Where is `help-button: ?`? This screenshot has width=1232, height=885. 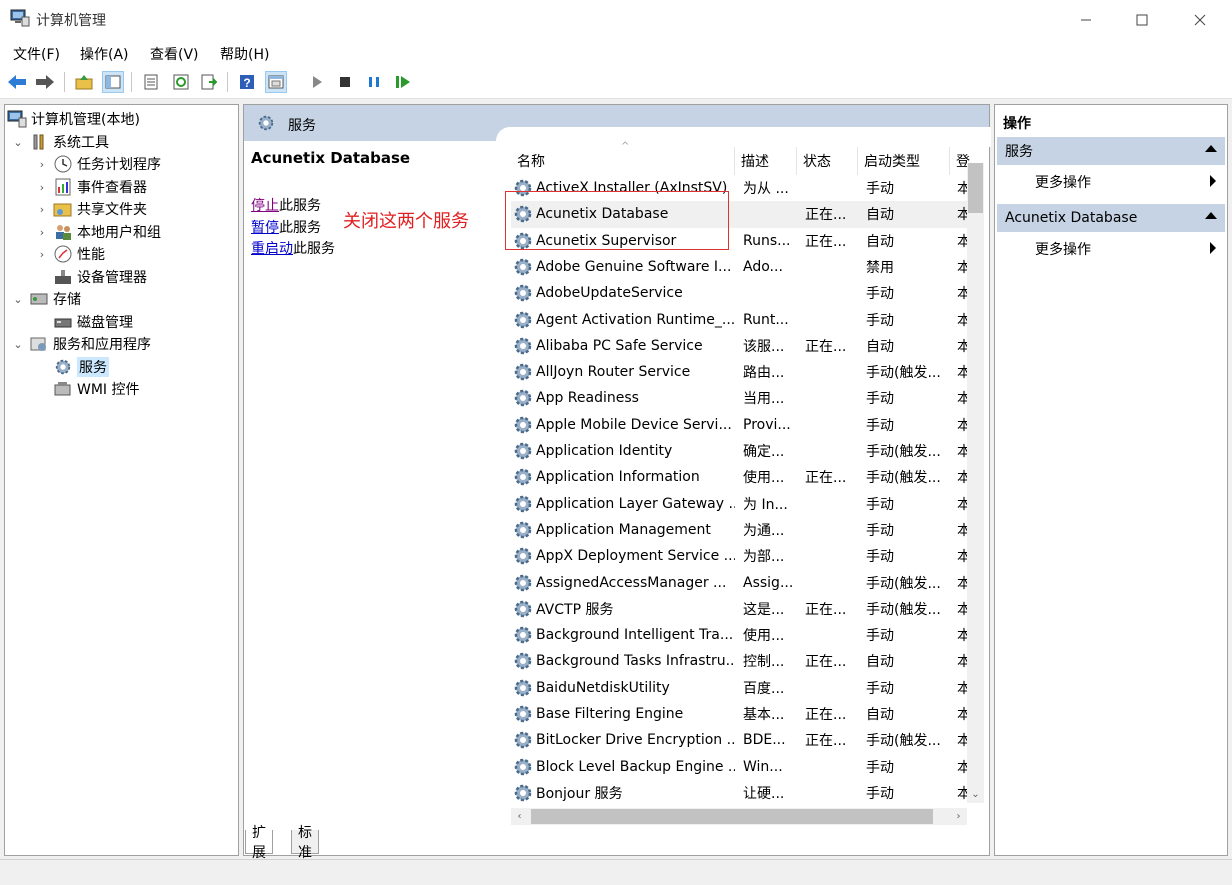
help-button: ? is located at coordinates (247, 82).